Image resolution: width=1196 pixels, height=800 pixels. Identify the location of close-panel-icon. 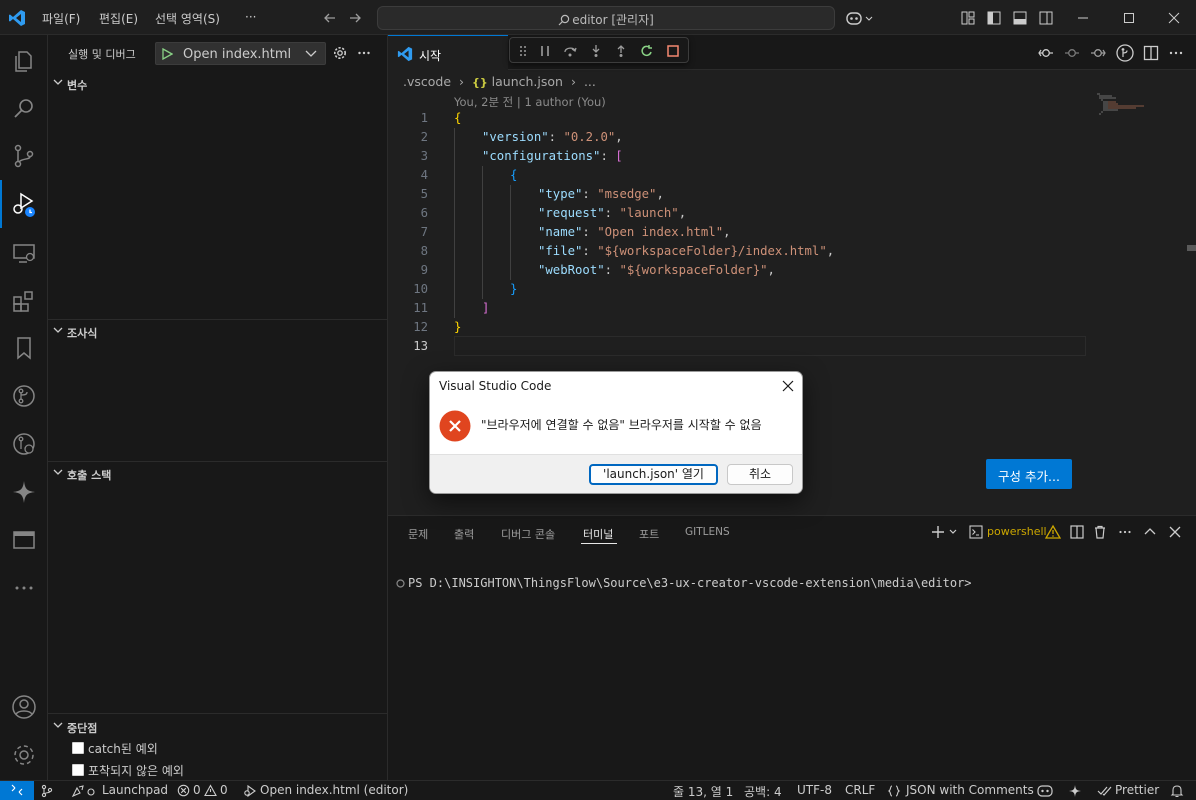
(1175, 532).